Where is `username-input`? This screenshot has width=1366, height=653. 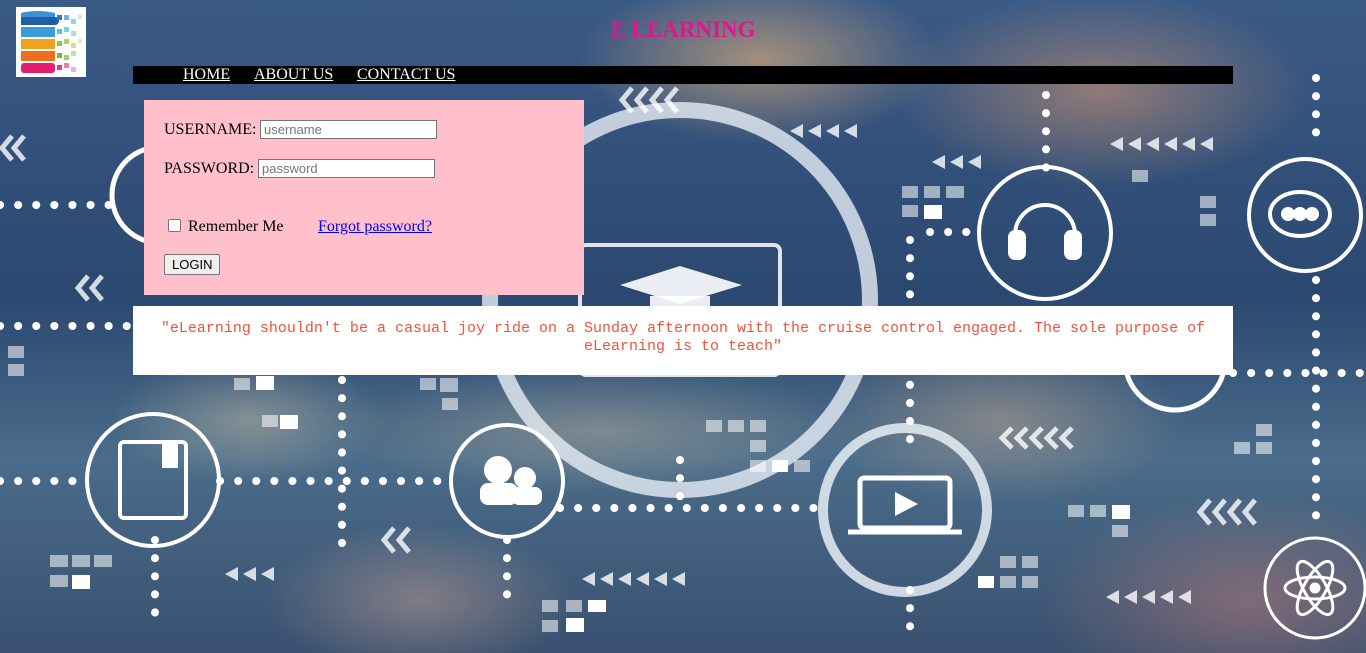 username-input is located at coordinates (348, 129).